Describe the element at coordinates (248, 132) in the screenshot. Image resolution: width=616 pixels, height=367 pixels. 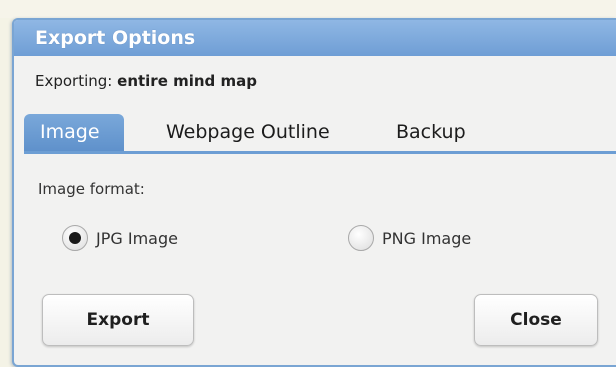
I see `tab-webpage-outline: Webpage Outline` at that location.